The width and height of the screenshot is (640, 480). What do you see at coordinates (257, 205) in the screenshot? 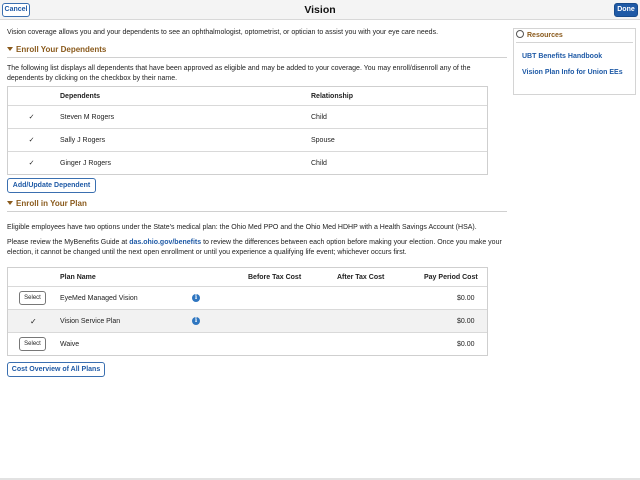
I see `plan-section-header: Enroll in Your Plan` at bounding box center [257, 205].